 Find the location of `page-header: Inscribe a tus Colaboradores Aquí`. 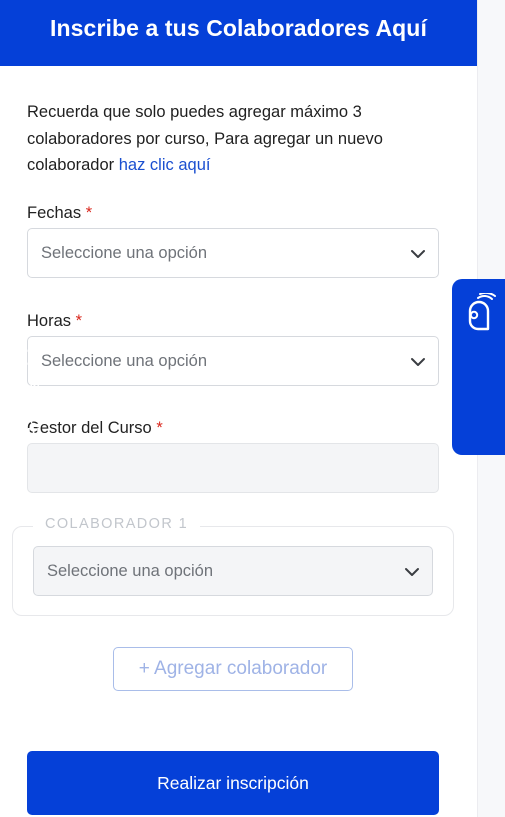

page-header: Inscribe a tus Colaboradores Aquí is located at coordinates (238, 33).